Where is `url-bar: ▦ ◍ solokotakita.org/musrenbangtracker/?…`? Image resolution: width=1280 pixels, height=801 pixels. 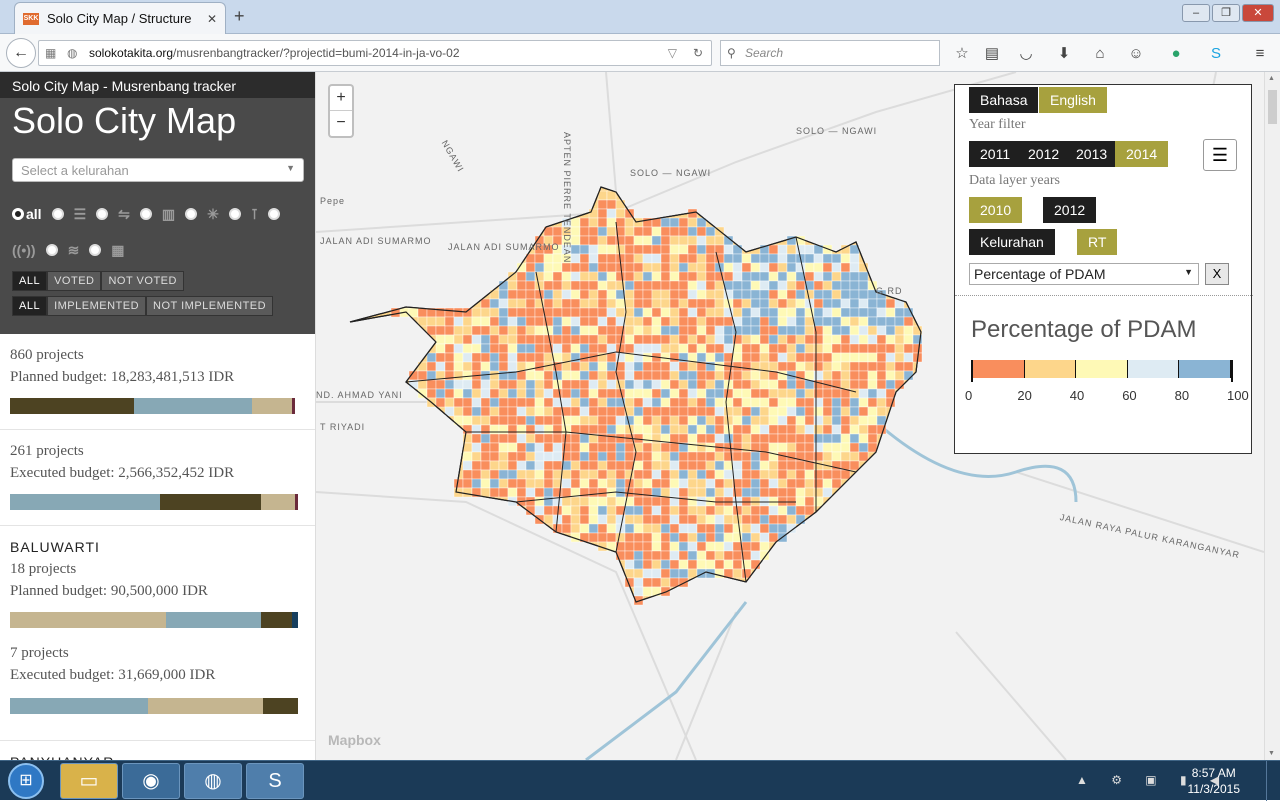
url-bar: ▦ ◍ solokotakita.org/musrenbangtracker/?… is located at coordinates (375, 53).